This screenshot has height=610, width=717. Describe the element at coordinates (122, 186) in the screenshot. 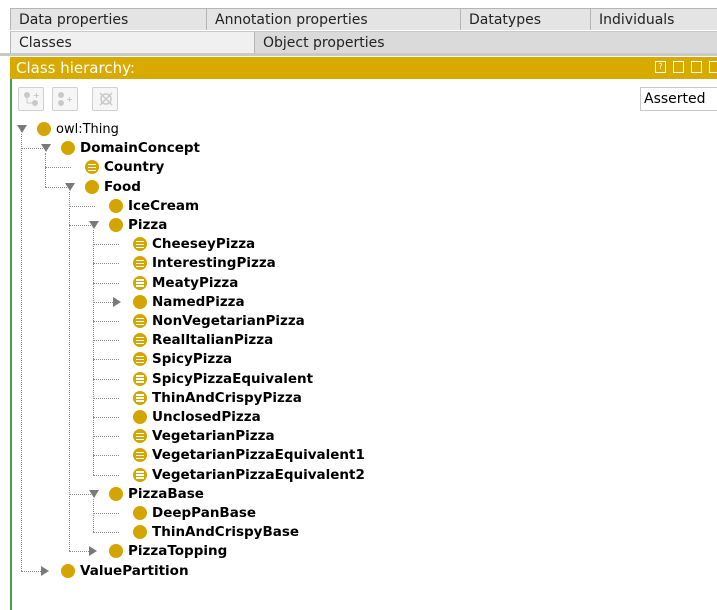

I see `tree-node-label: Food` at that location.